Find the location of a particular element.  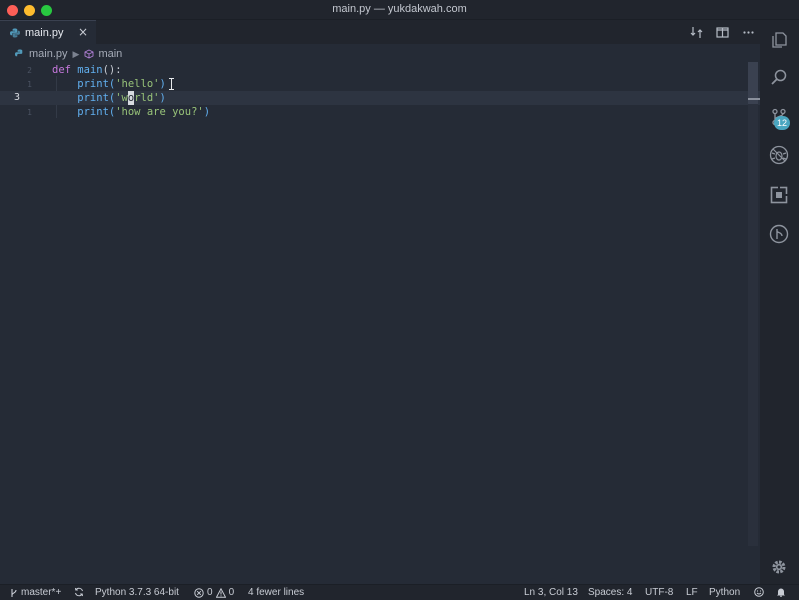

tab-main-py: main.py × is located at coordinates (48, 32).